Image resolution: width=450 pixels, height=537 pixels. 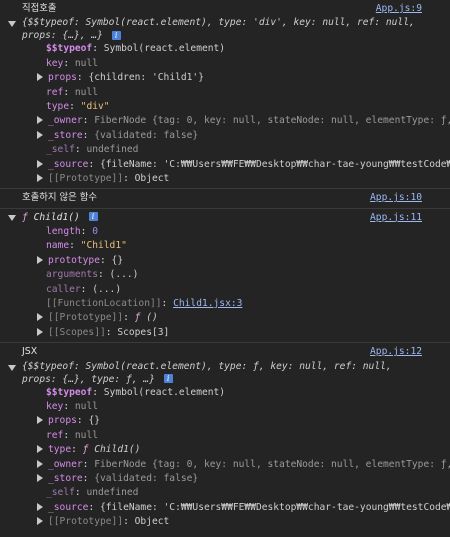 I want to click on property-row-expandable: [[Prototype]]: ƒ (), so click(x=225, y=318).